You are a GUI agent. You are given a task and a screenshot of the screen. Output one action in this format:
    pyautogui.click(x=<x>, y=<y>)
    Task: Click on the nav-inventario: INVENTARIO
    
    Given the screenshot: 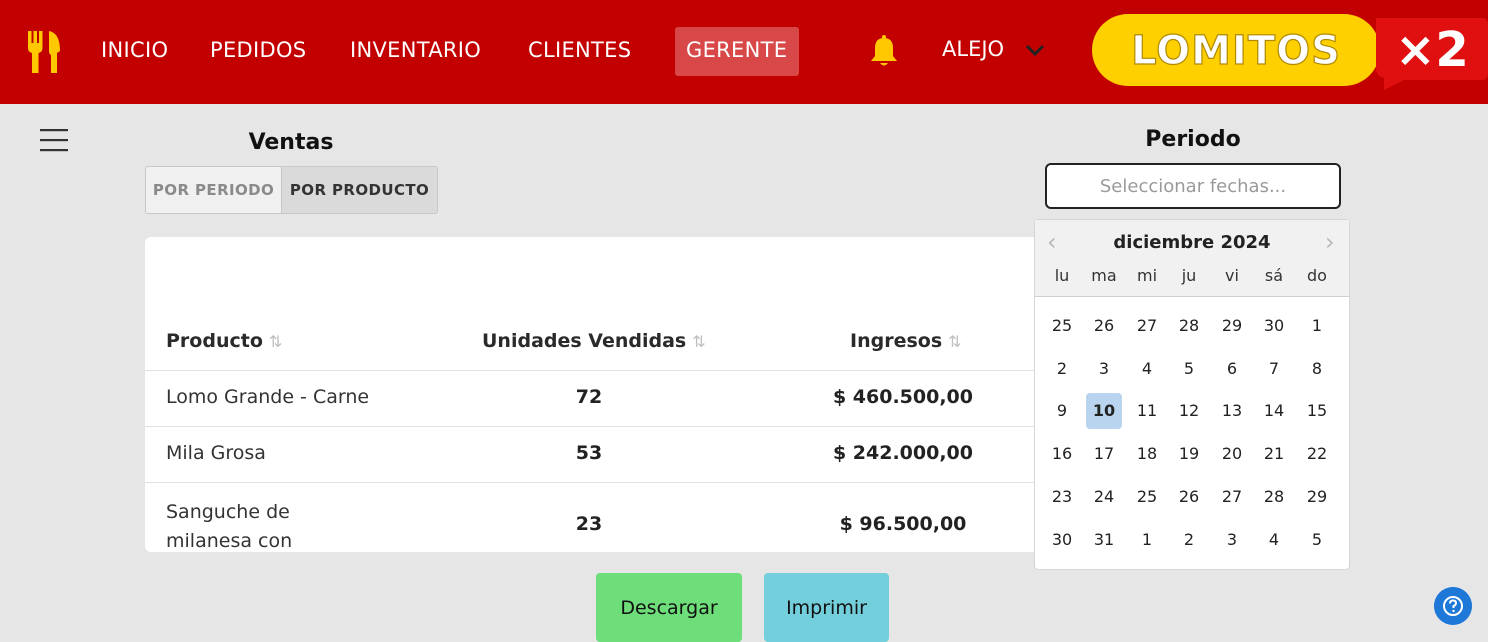 What is the action you would take?
    pyautogui.click(x=415, y=50)
    